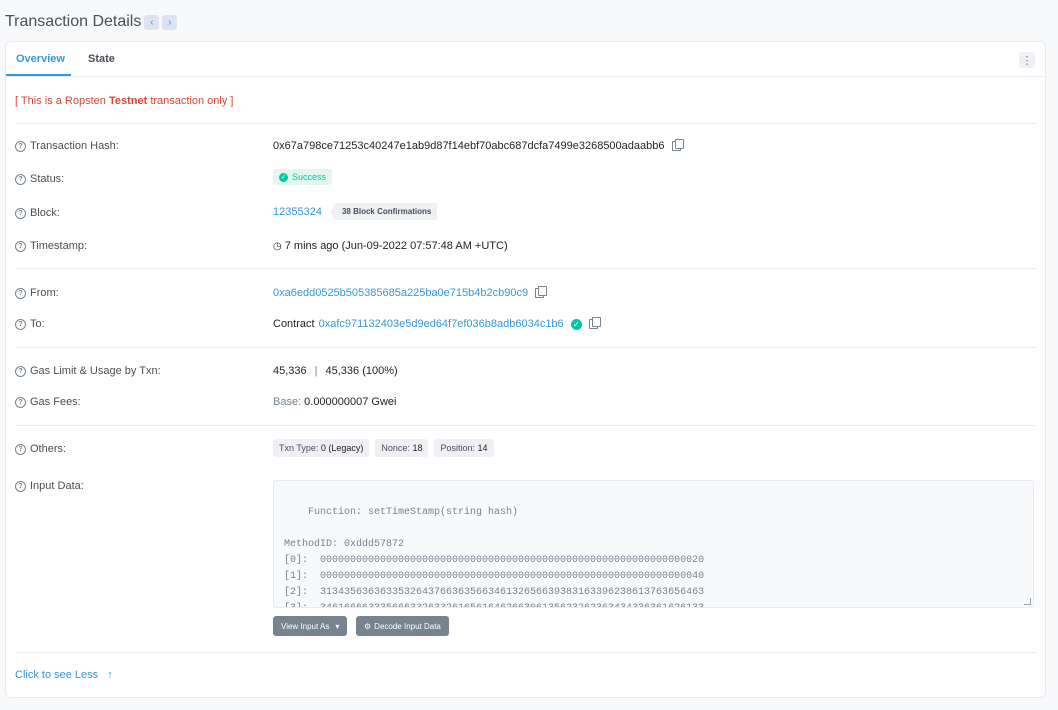 The image size is (1058, 710). What do you see at coordinates (74, 146) in the screenshot?
I see `label-text: Transaction Hash:` at bounding box center [74, 146].